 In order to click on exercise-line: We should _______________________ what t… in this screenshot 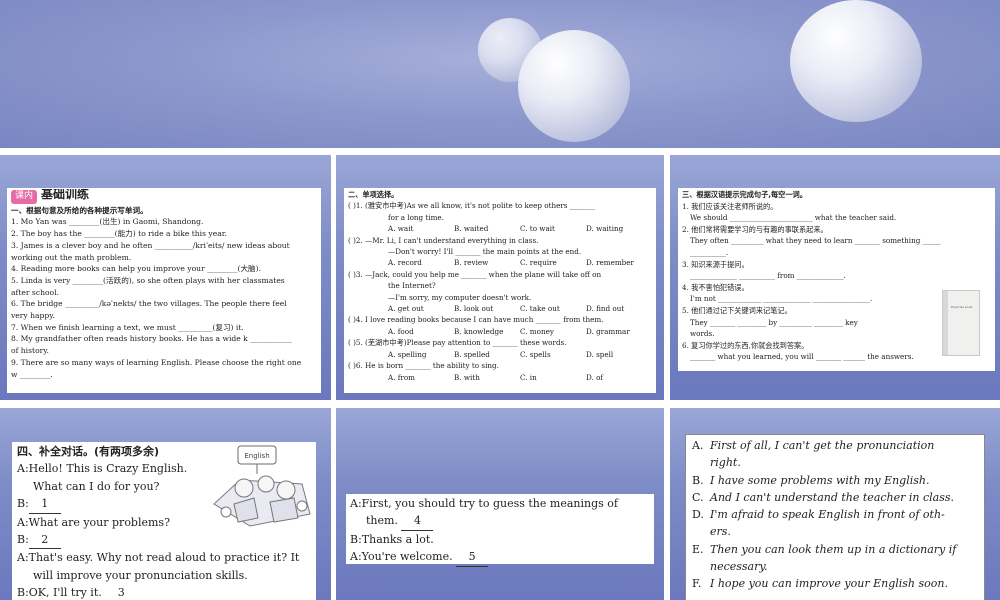, I will do `click(793, 218)`.